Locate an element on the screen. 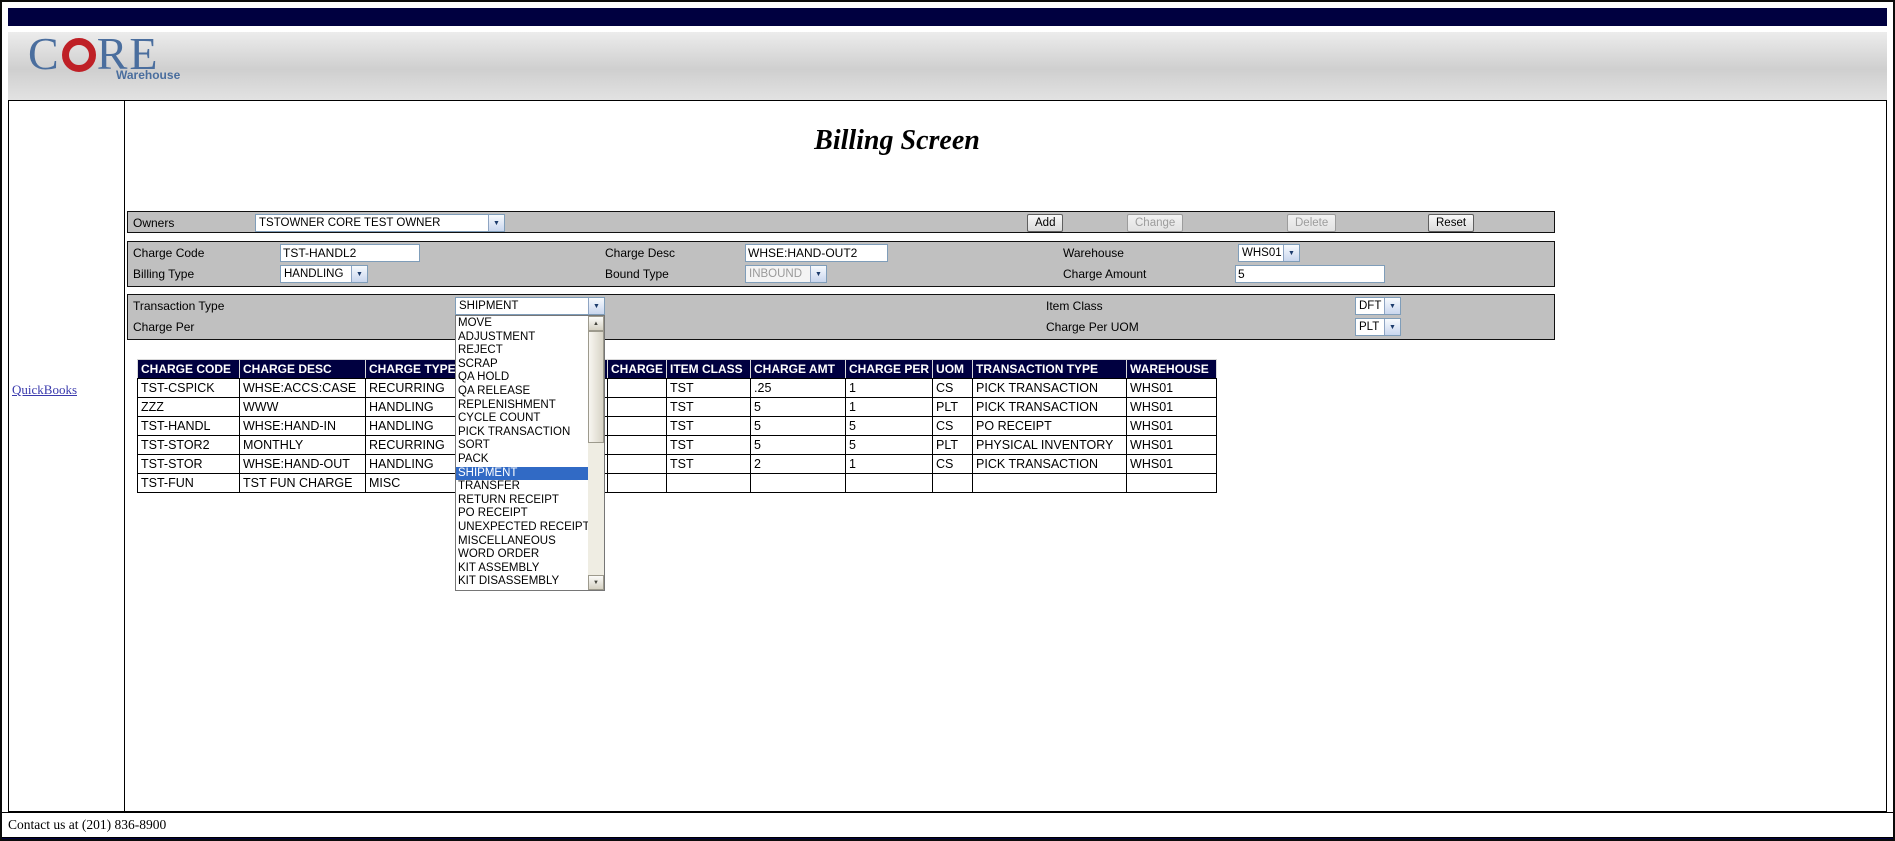  charge-code-input is located at coordinates (350, 253).